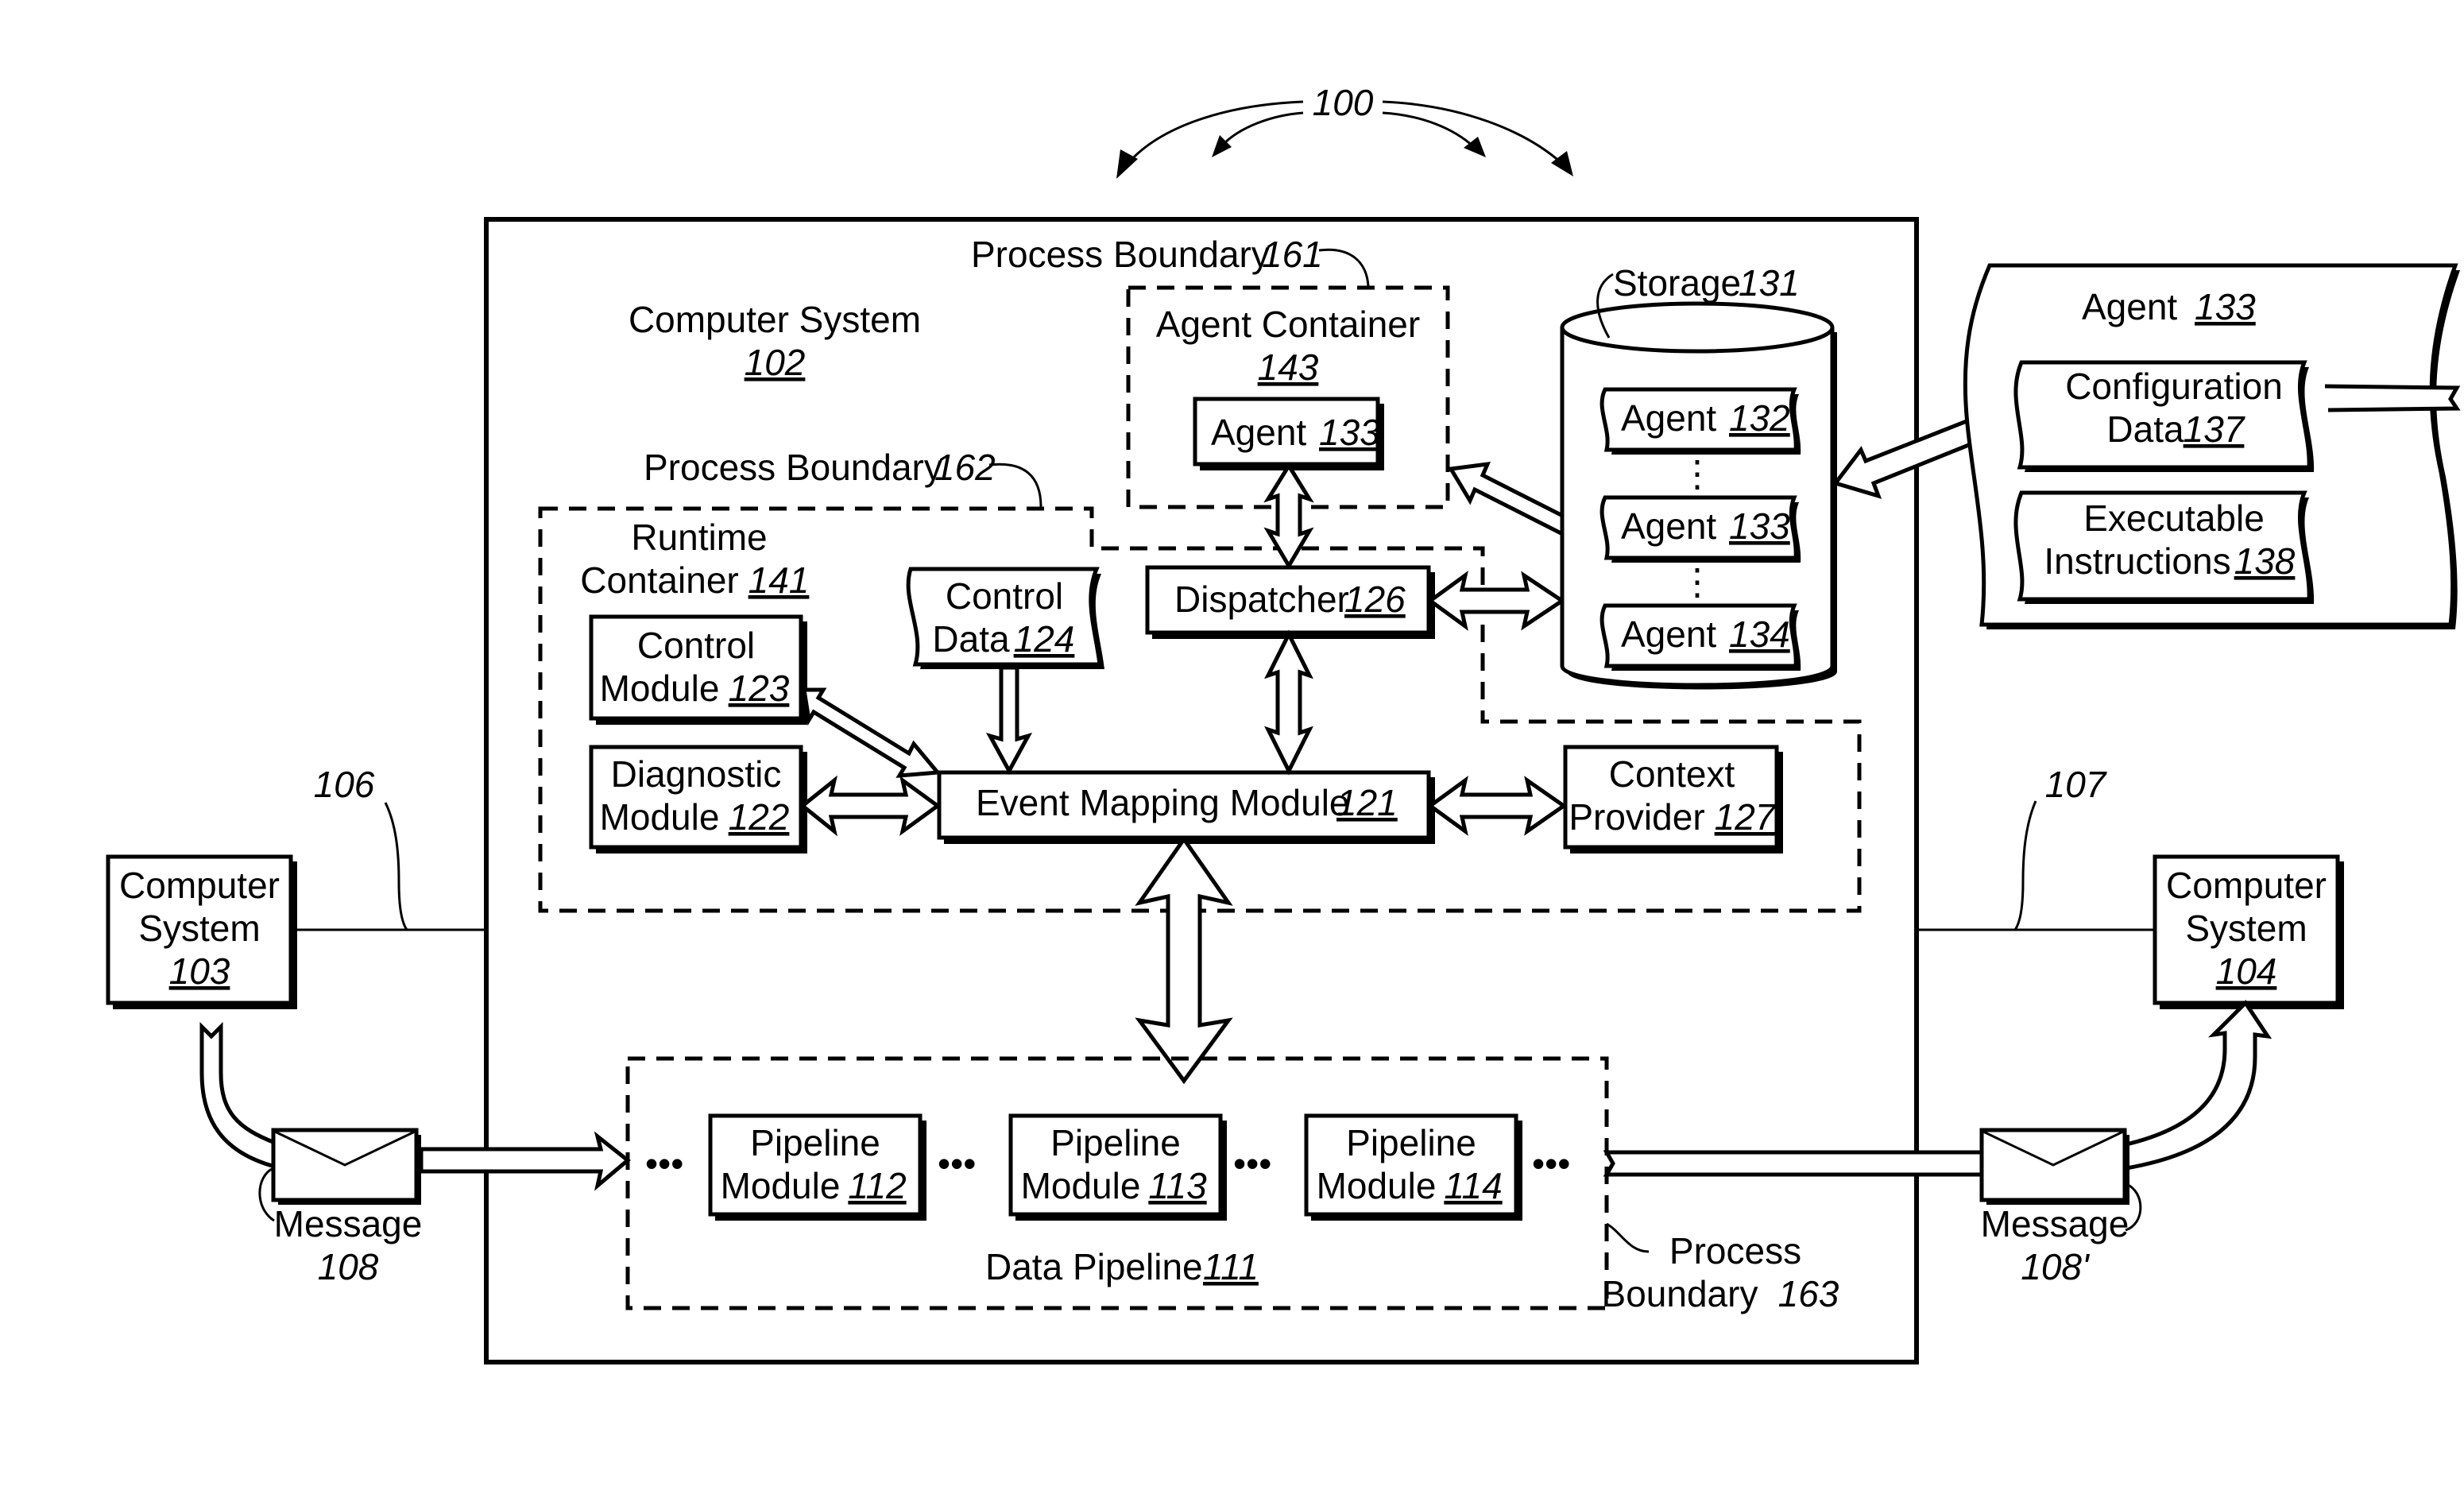 This screenshot has height=1498, width=2464. I want to click on pipeline-module-113: Pipeline Module 113, so click(1117, 1167).